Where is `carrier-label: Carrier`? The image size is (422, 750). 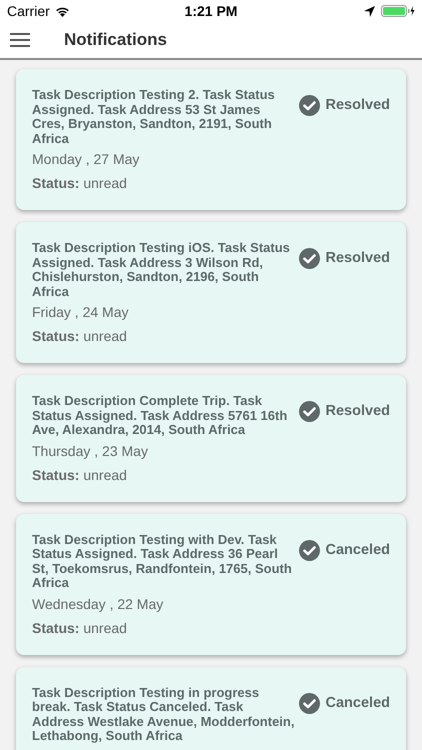
carrier-label: Carrier is located at coordinates (28, 11).